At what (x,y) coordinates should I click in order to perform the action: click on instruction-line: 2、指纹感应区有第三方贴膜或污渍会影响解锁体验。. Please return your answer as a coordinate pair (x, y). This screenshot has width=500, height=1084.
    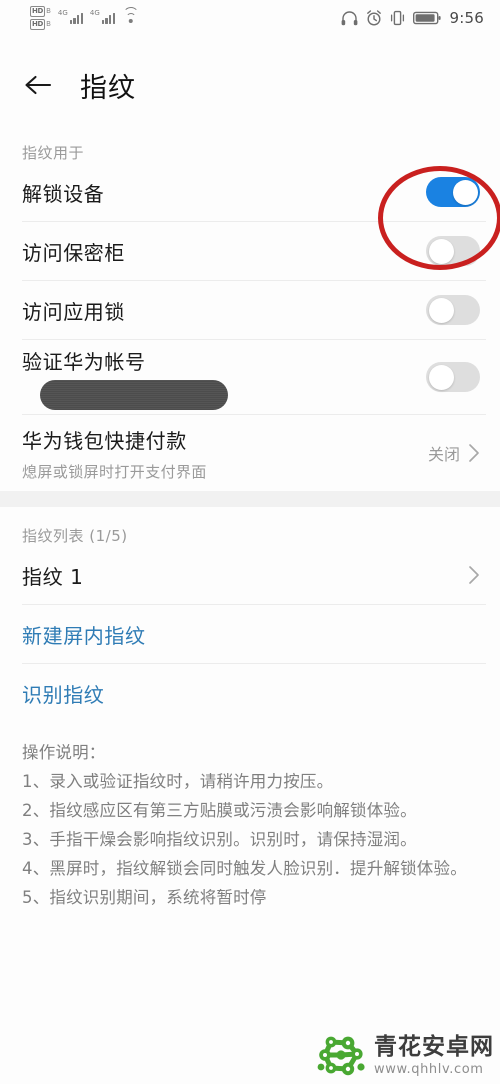
    Looking at the image, I should click on (219, 810).